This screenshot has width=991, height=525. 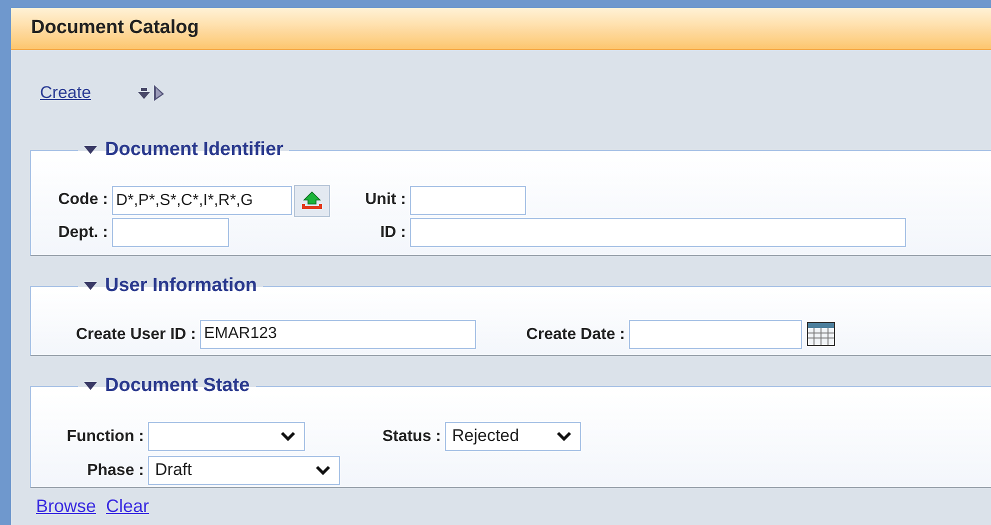 I want to click on section-toggle: Document State, so click(x=167, y=386).